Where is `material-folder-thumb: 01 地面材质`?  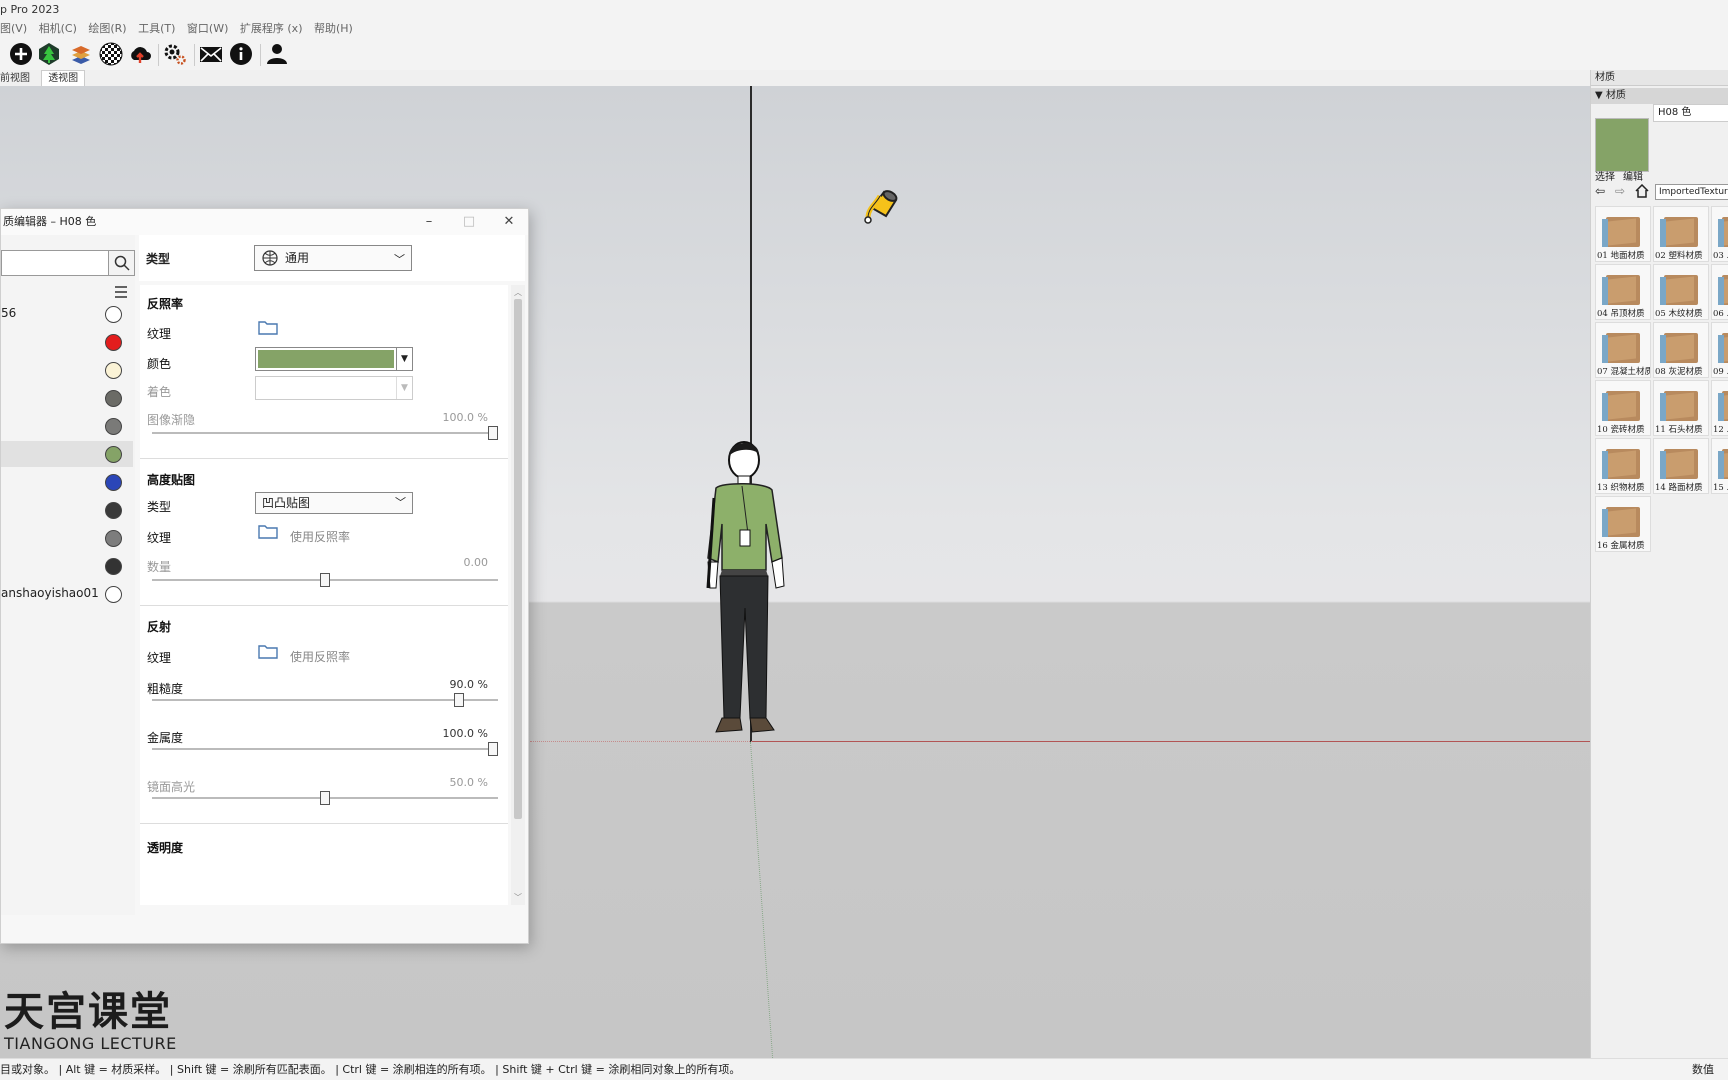 material-folder-thumb: 01 地面材质 is located at coordinates (1623, 234).